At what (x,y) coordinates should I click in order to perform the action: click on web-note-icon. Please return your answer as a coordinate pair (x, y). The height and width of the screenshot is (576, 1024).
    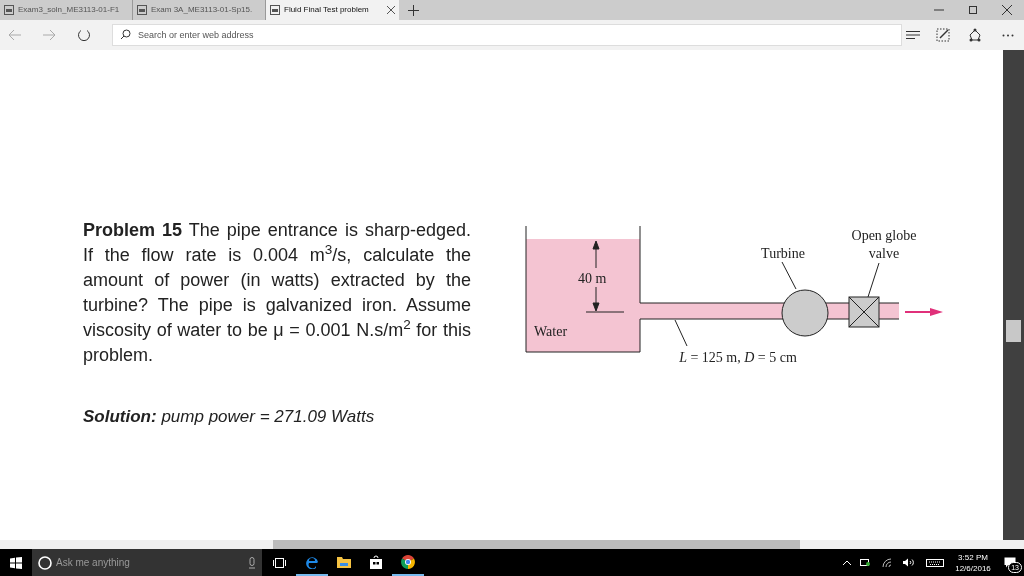
    Looking at the image, I should click on (943, 35).